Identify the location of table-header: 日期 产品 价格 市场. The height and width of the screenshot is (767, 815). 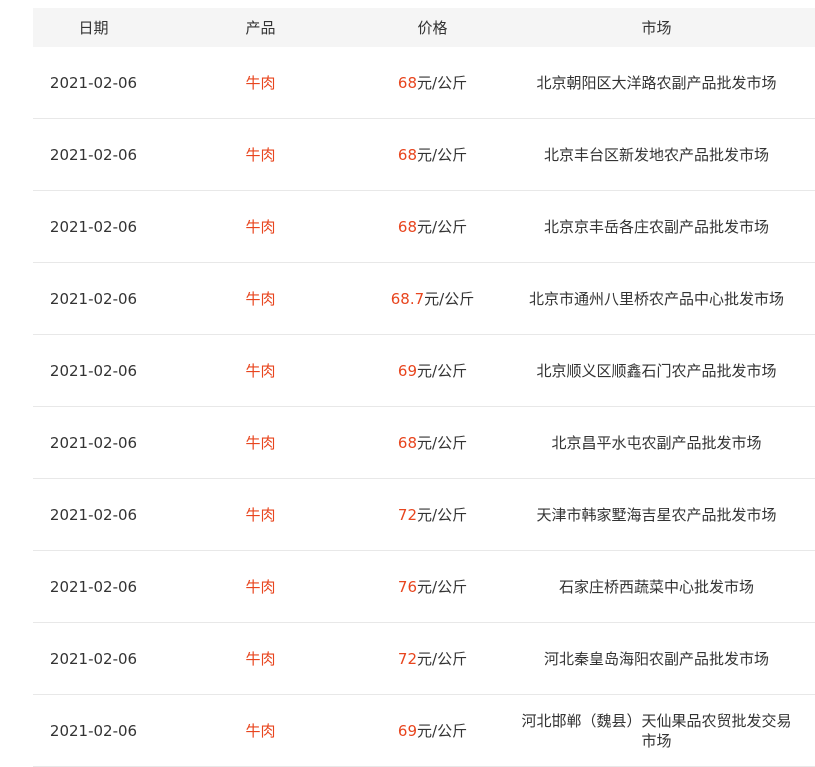
(424, 27).